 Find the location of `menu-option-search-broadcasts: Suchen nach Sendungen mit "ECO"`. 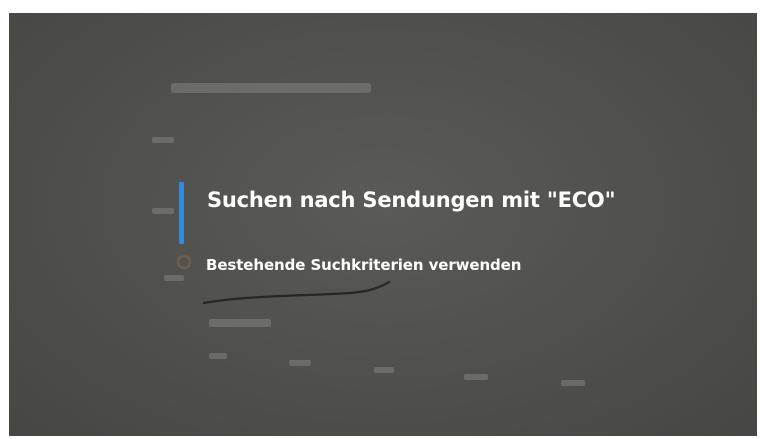

menu-option-search-broadcasts: Suchen nach Sendungen mit "ECO" is located at coordinates (427, 200).